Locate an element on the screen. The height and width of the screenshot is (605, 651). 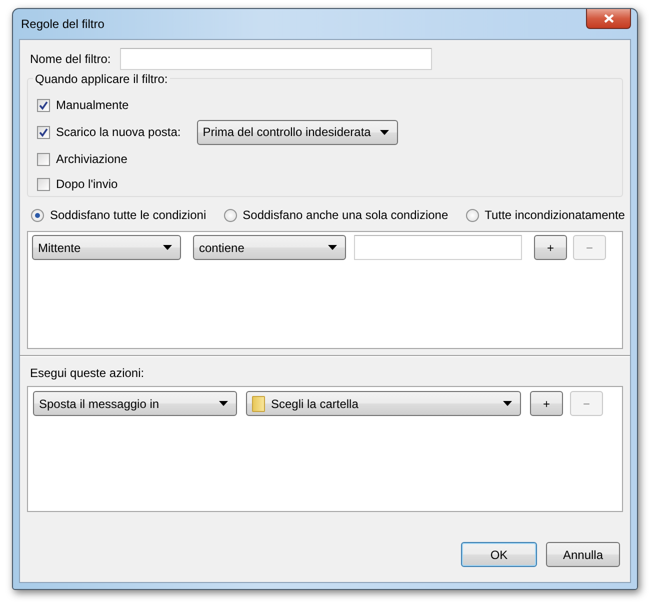
dropdown: Scegli la cartella is located at coordinates (383, 403).